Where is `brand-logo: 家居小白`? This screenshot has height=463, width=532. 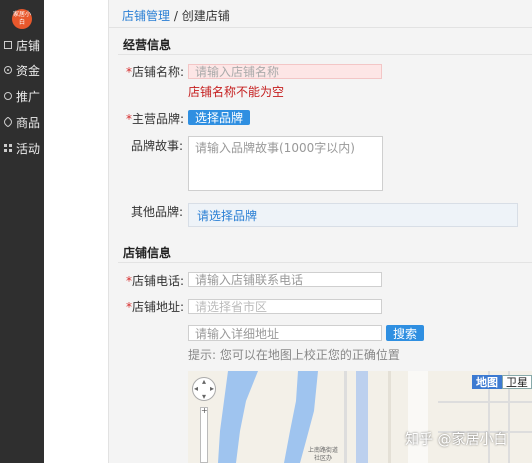 brand-logo: 家居小白 is located at coordinates (22, 19).